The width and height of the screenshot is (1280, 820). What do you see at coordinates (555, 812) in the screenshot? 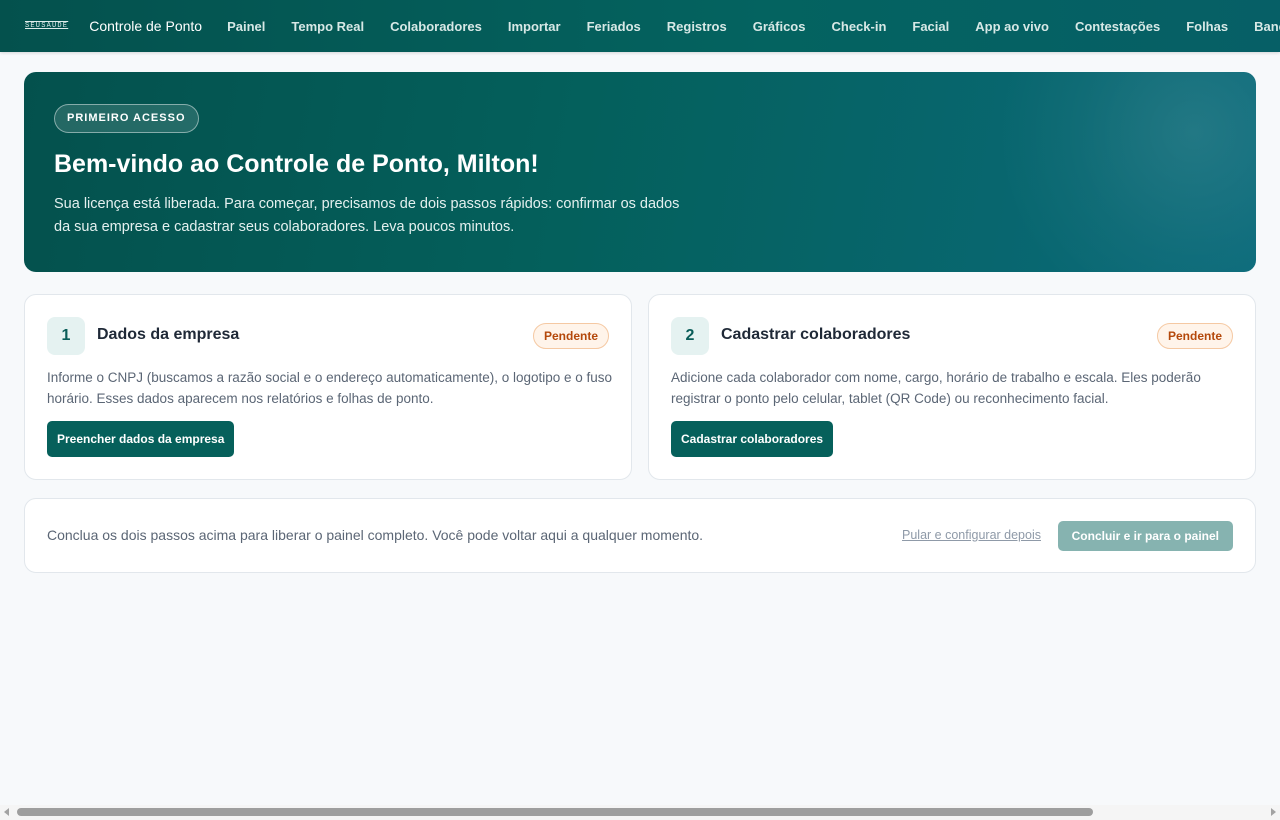
I see `scrollbar-thumb` at bounding box center [555, 812].